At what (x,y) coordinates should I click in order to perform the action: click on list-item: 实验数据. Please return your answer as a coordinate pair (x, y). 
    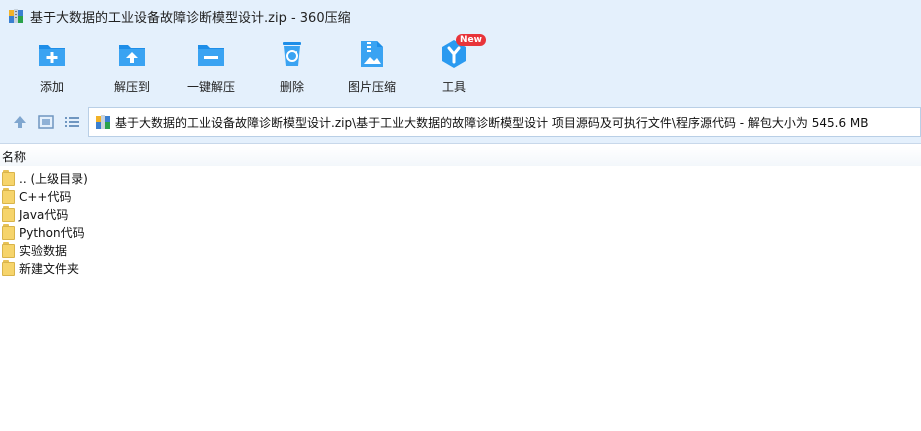
    Looking at the image, I should click on (45, 250).